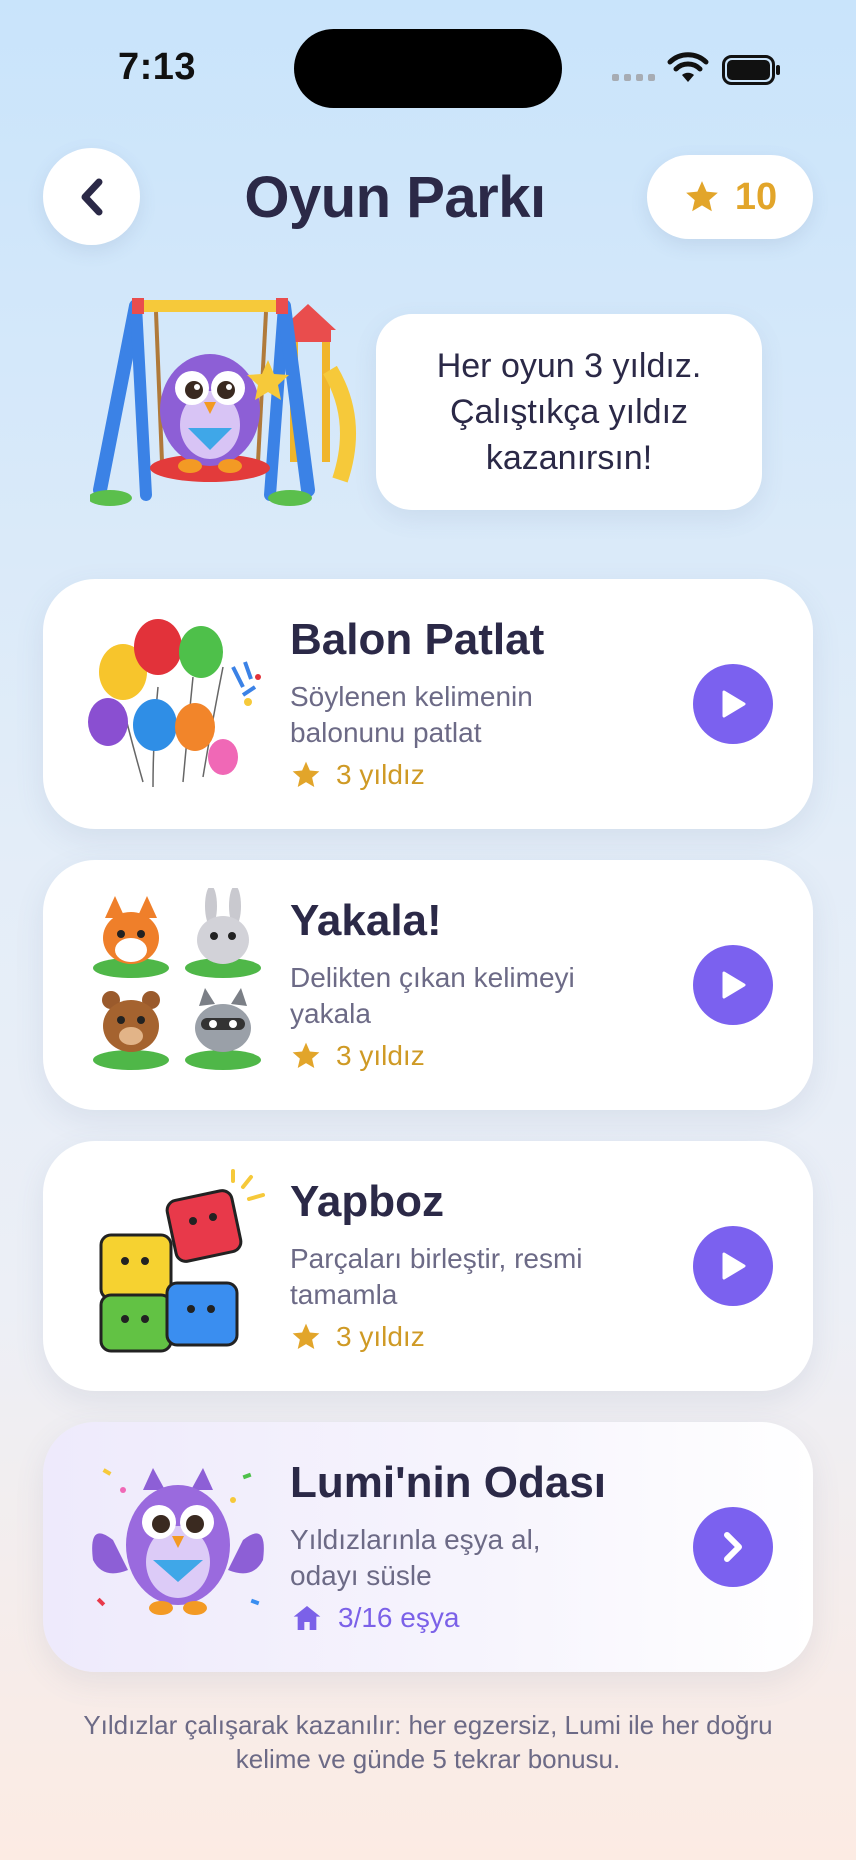 The image size is (856, 1860). I want to click on status-time: 7:13, so click(157, 67).